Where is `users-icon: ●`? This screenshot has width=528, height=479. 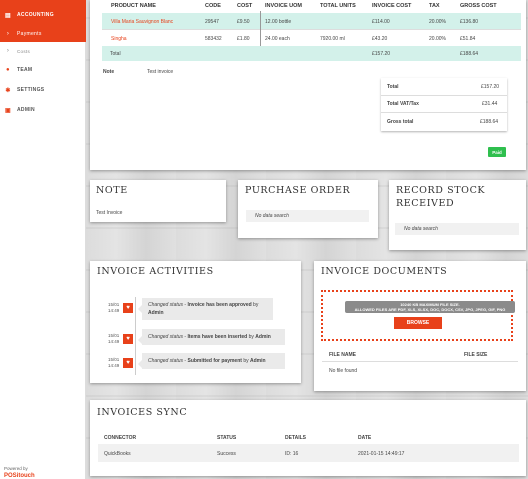
users-icon: ● is located at coordinates (8, 70).